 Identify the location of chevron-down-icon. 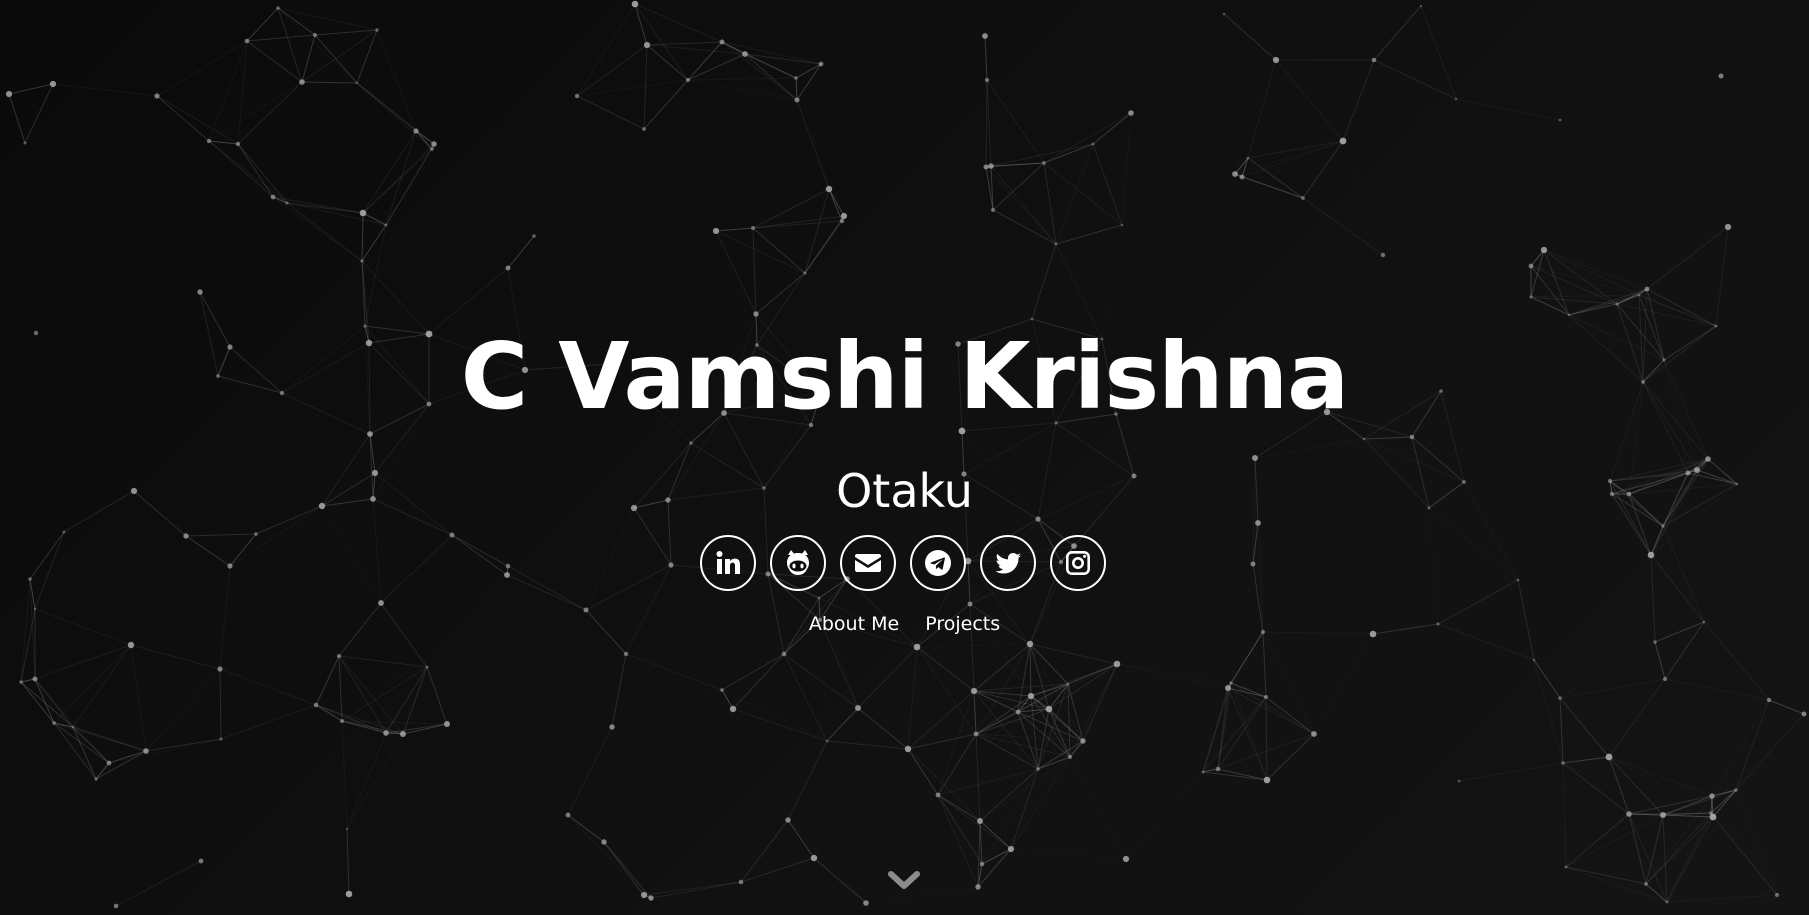
(904, 881).